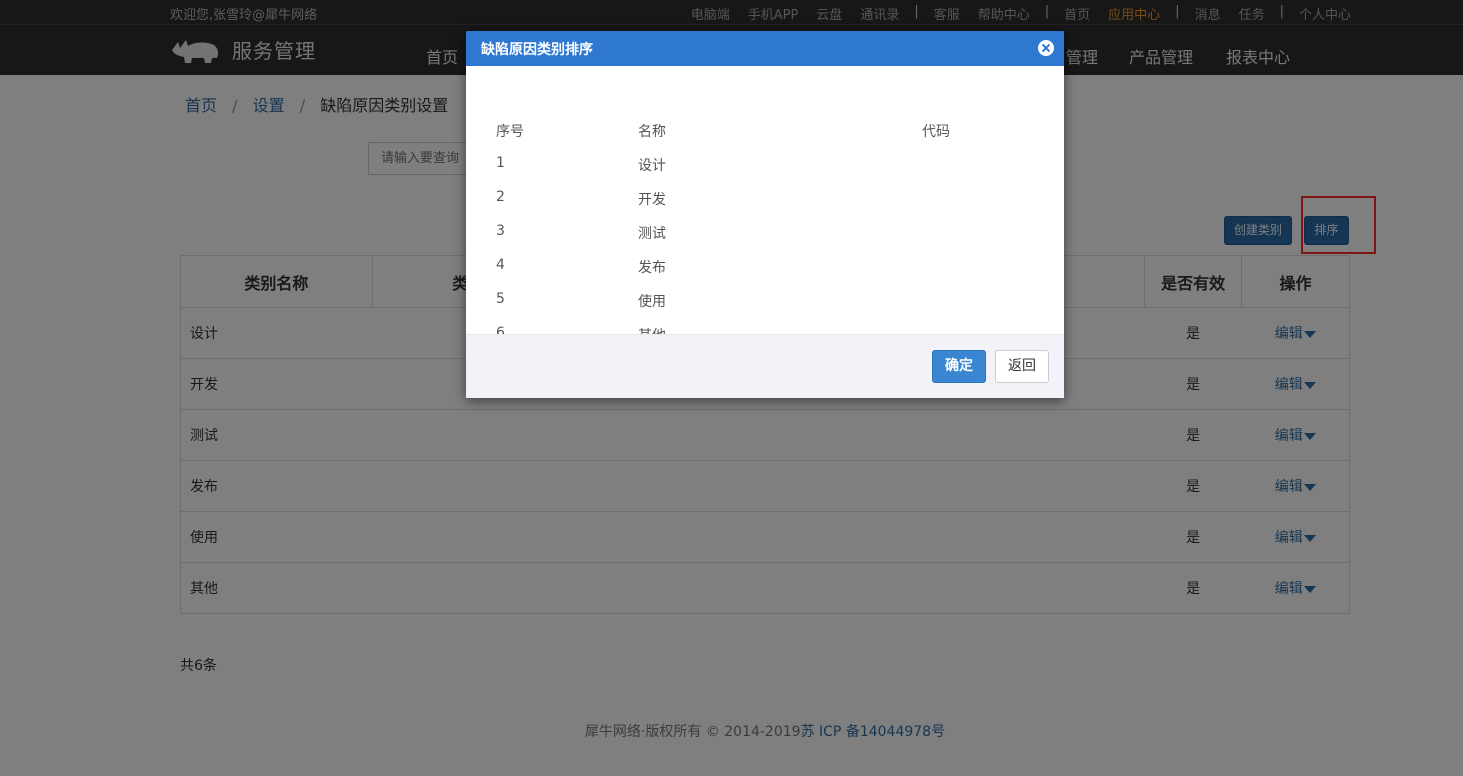  I want to click on item-seq: 5, so click(500, 299).